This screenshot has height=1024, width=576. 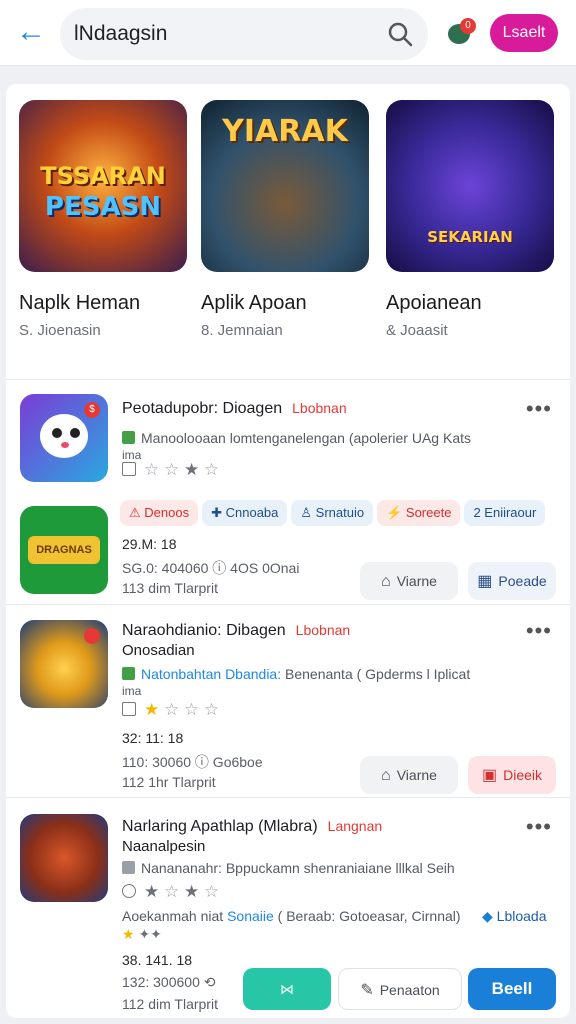 What do you see at coordinates (170, 470) in the screenshot?
I see `rating-stars: ☆ ☆ ★ ☆` at bounding box center [170, 470].